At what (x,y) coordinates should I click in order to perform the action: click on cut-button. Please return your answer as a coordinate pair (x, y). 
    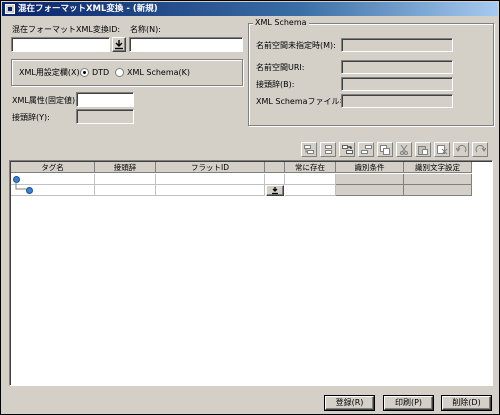
    Looking at the image, I should click on (404, 149).